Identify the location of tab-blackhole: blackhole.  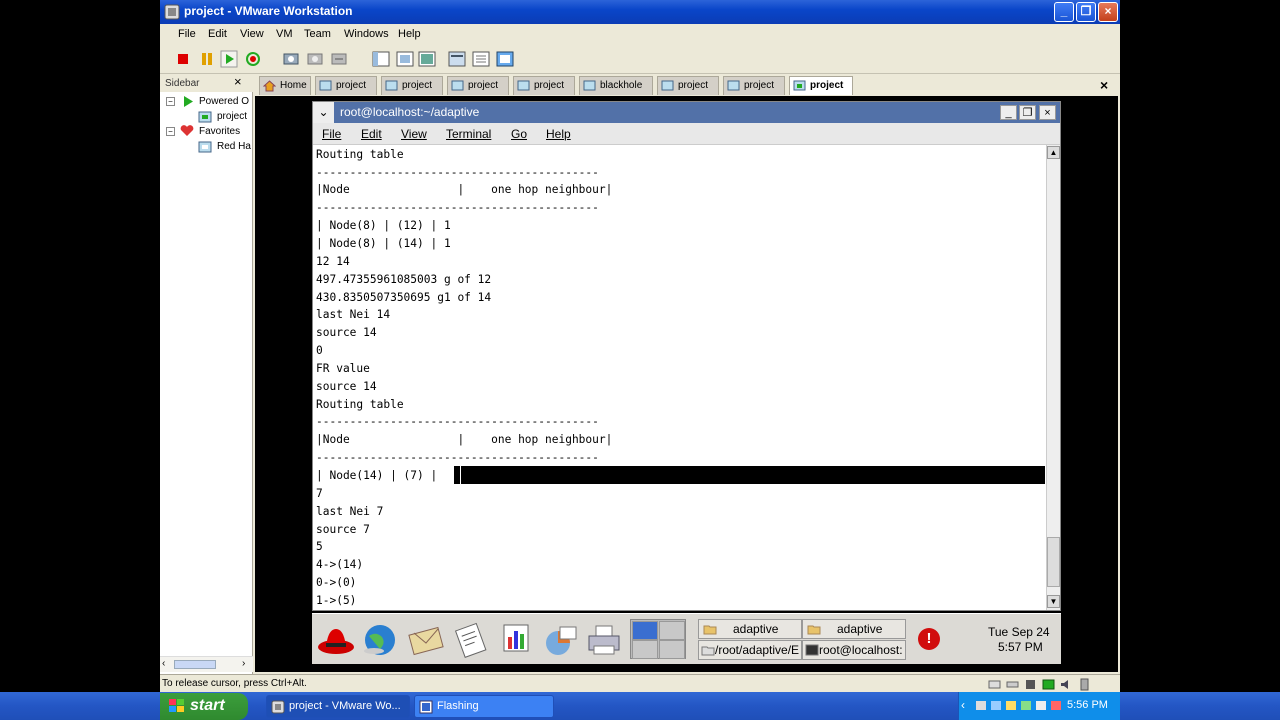
(616, 85).